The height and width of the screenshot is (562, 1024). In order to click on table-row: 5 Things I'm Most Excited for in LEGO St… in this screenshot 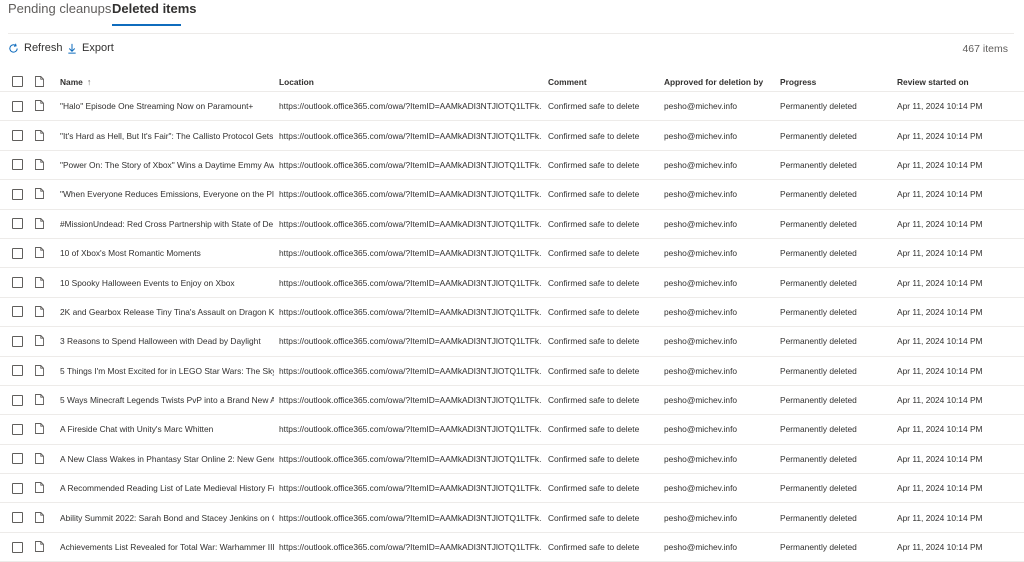, I will do `click(512, 371)`.